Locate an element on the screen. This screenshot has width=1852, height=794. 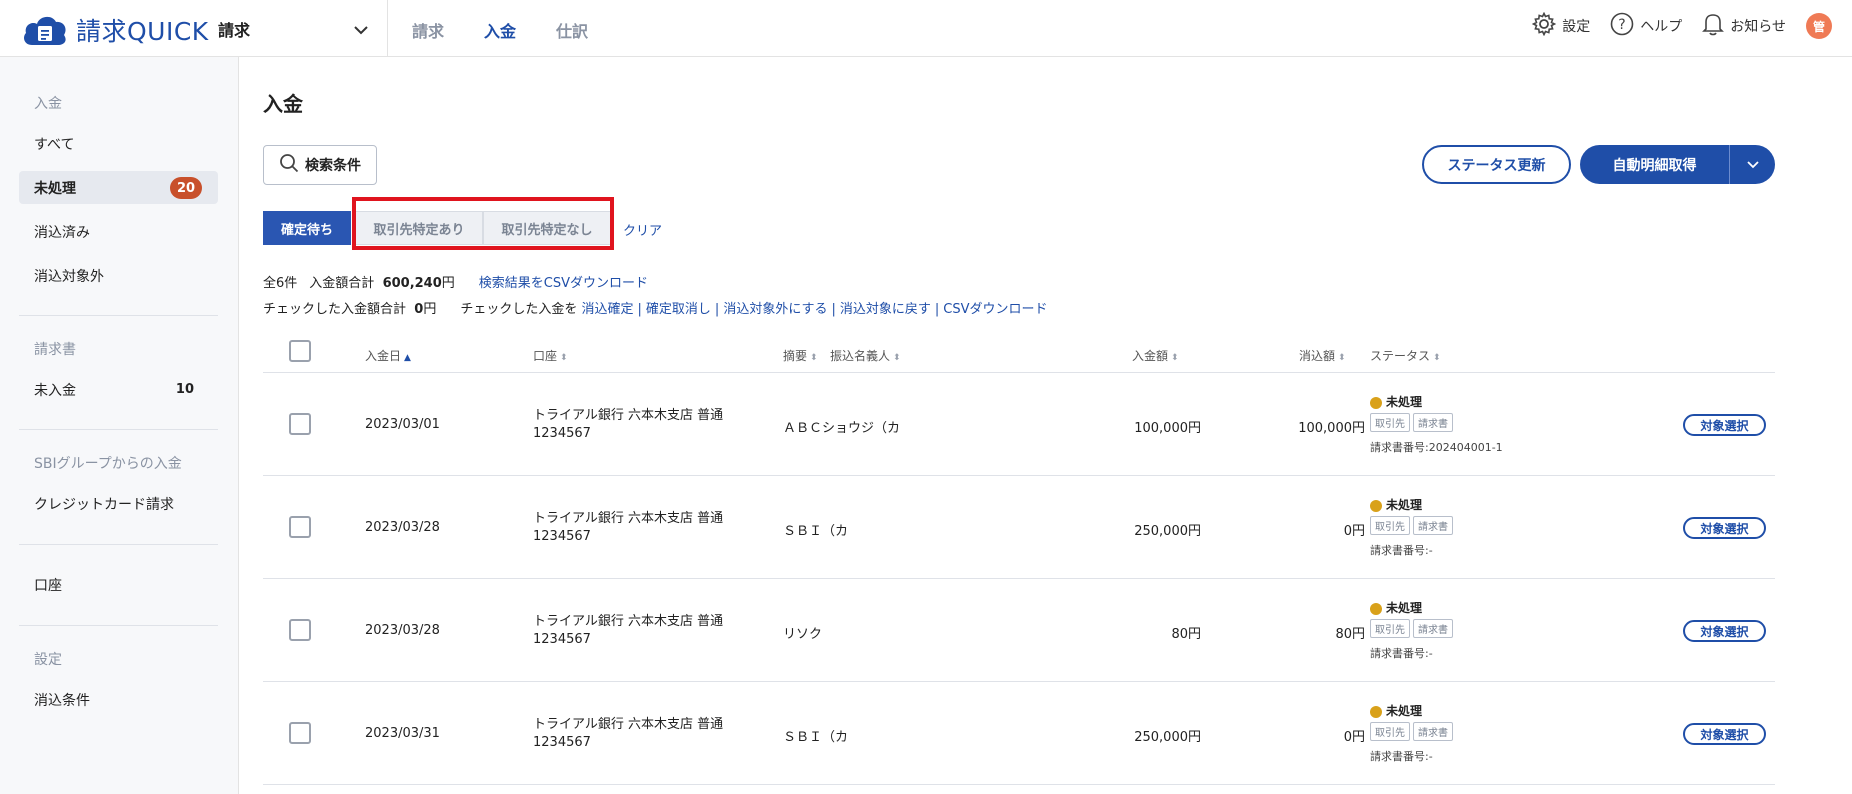
header-payer: 振込名義人 ⬍ is located at coordinates (865, 355).